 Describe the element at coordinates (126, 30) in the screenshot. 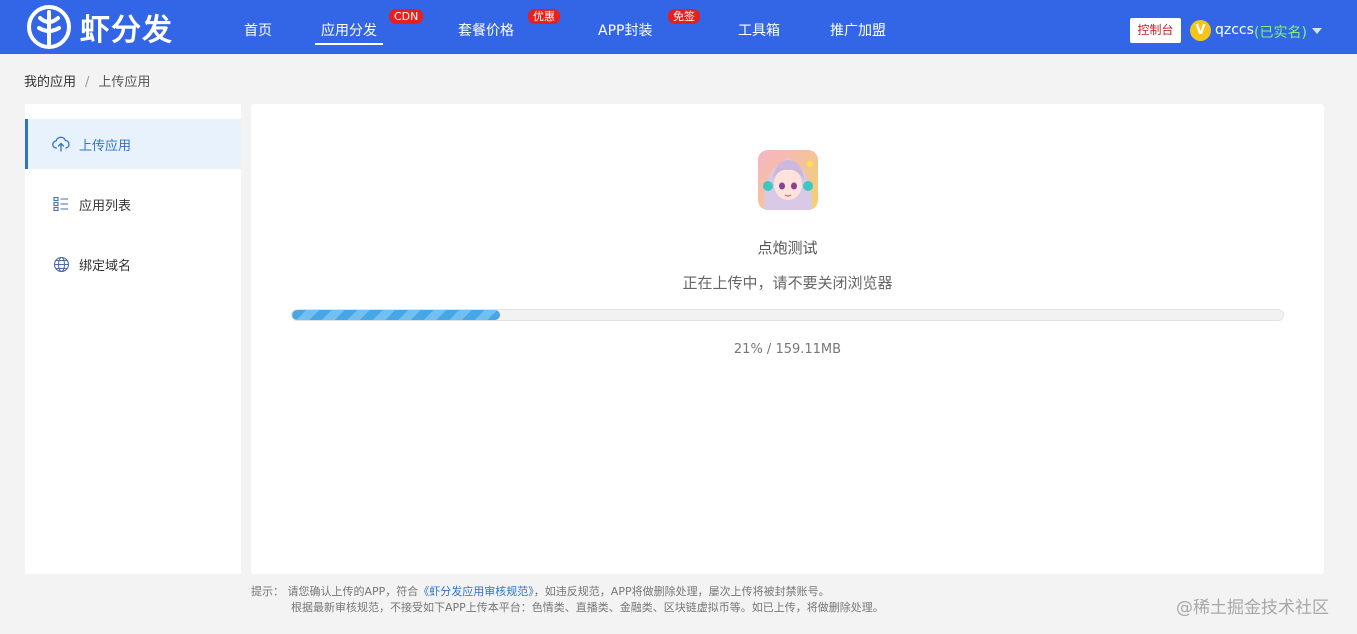

I see `logo-text: 虾分发` at that location.